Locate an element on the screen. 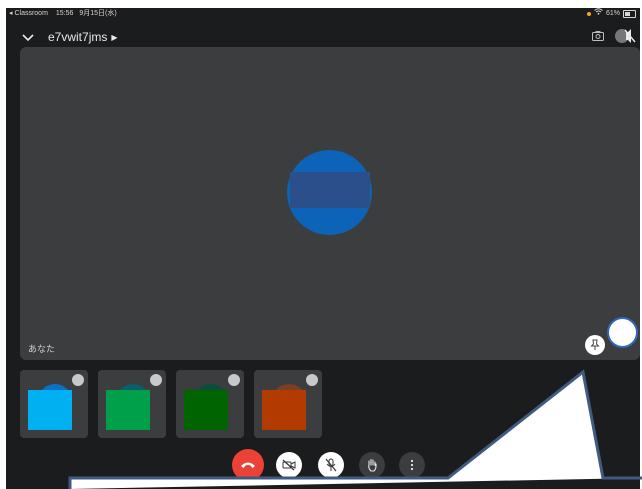 Image resolution: width=642 pixels, height=489 pixels. call-controls is located at coordinates (323, 465).